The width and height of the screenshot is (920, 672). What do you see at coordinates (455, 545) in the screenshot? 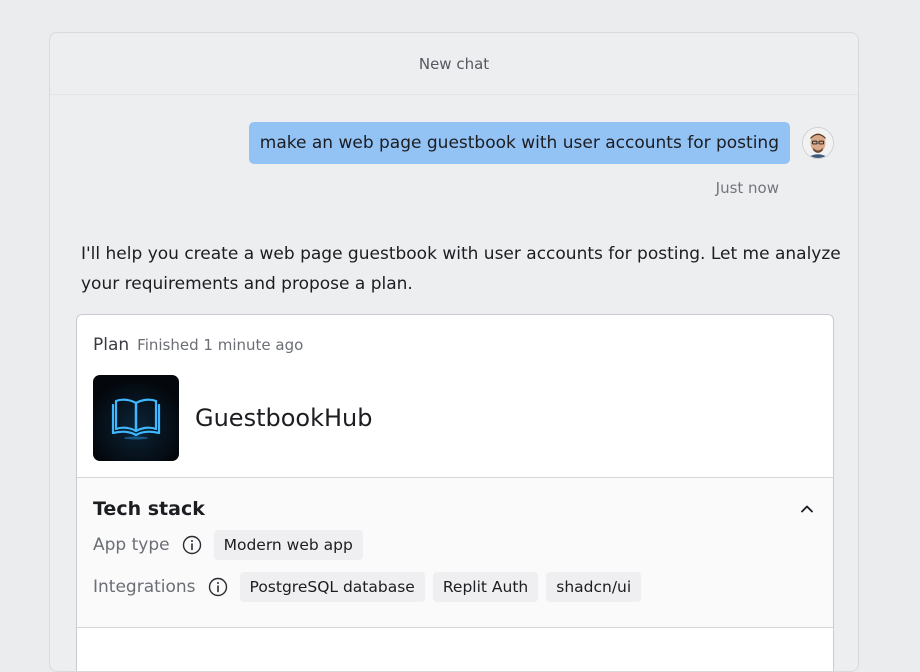
I see `app-type-row: App type Modern web app` at bounding box center [455, 545].